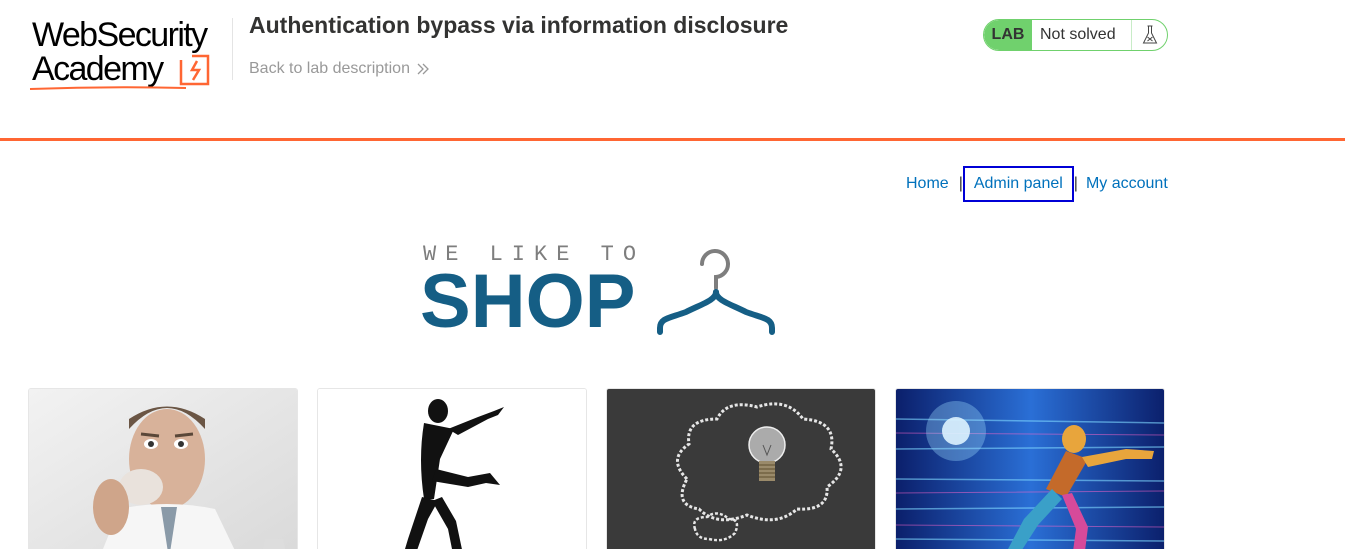 The image size is (1345, 549). I want to click on nav-home-link: Home, so click(927, 184).